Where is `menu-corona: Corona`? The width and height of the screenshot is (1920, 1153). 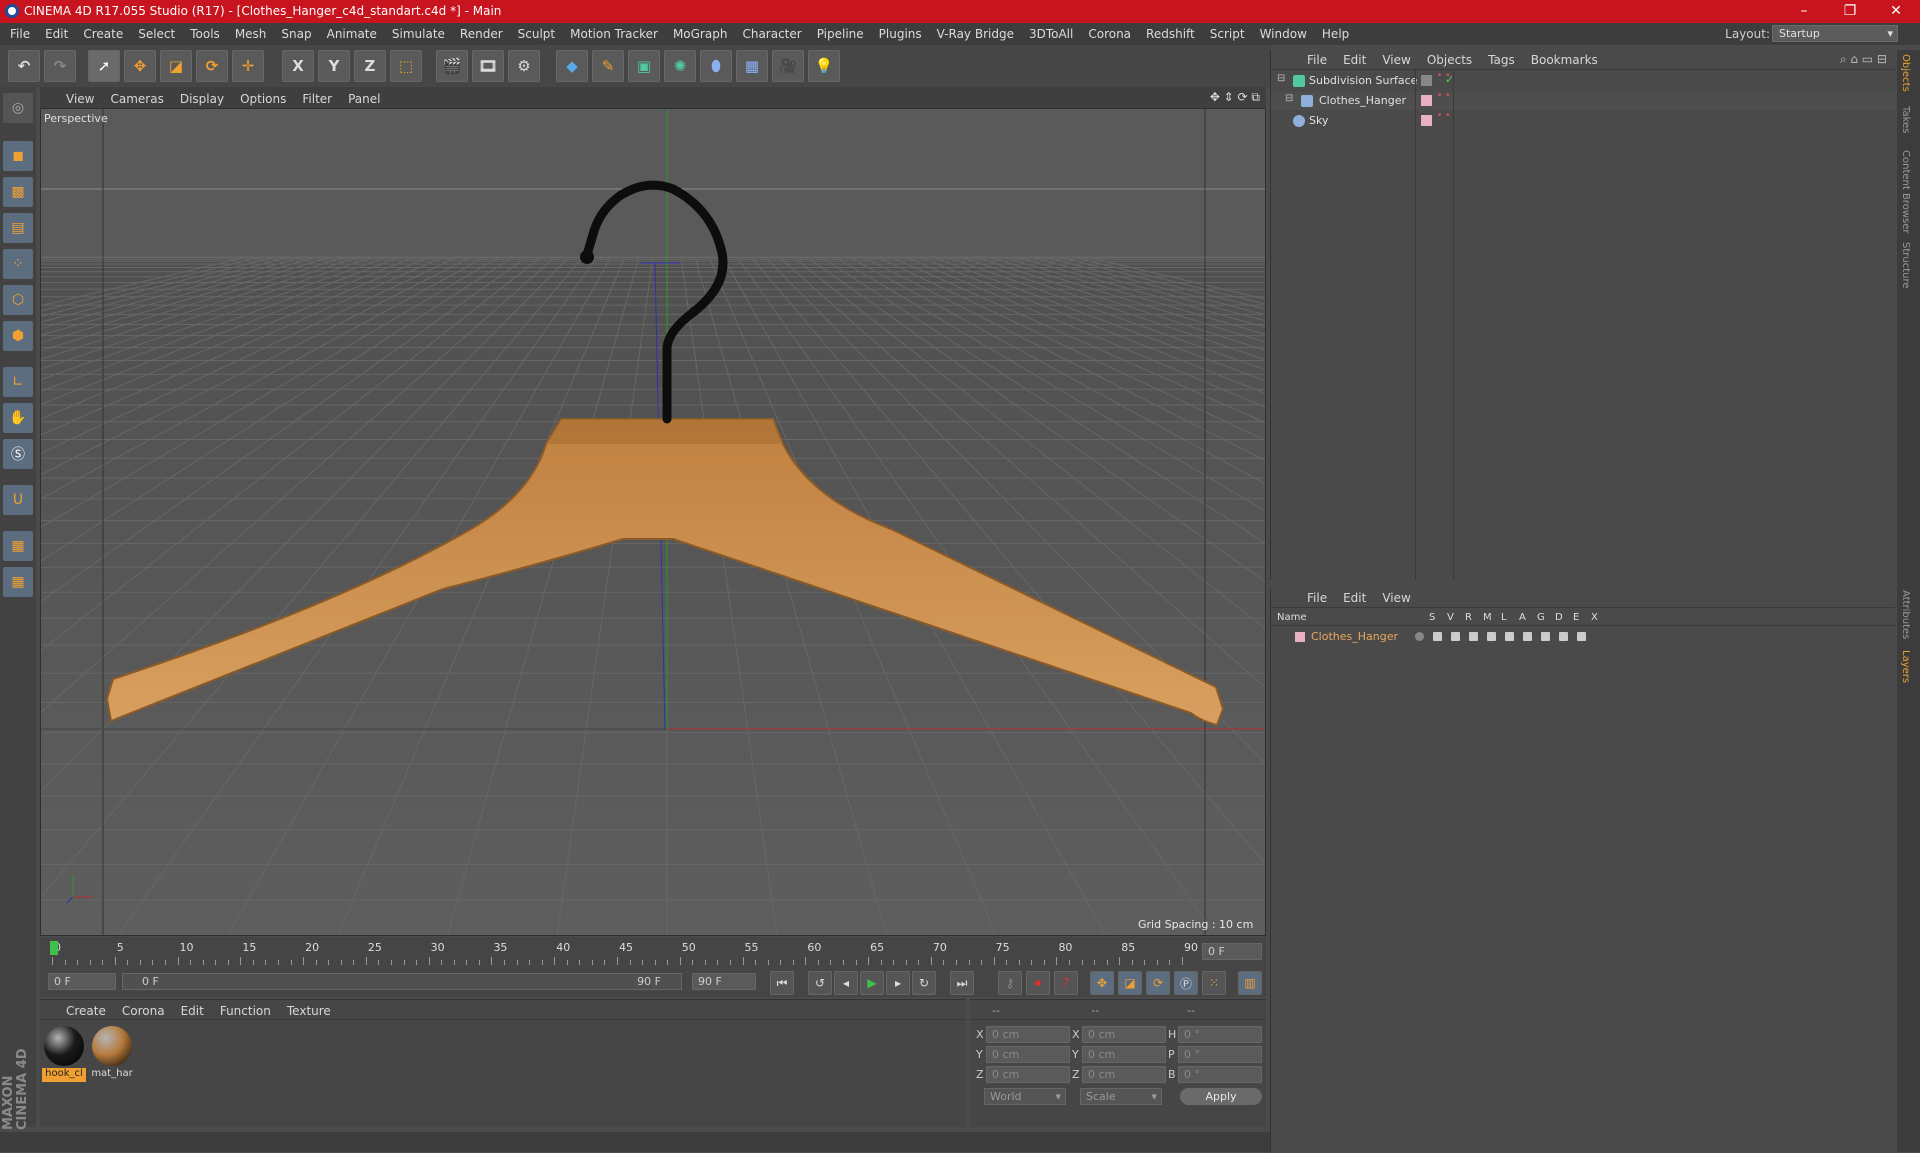 menu-corona: Corona is located at coordinates (1109, 32).